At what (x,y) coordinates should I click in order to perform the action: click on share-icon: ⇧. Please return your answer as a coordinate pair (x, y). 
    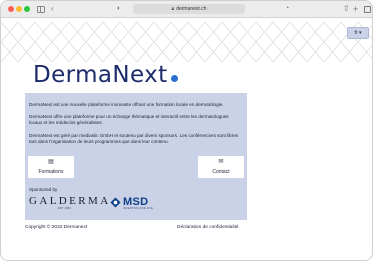
    Looking at the image, I should click on (346, 9).